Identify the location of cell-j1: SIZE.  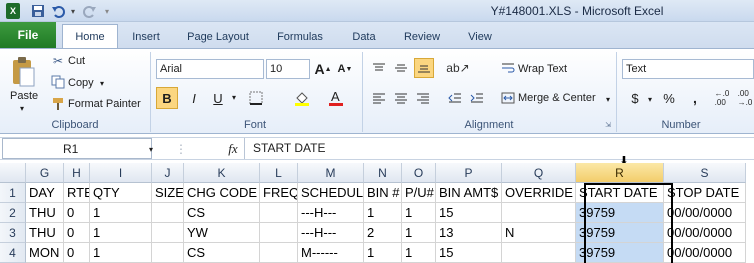
(168, 193).